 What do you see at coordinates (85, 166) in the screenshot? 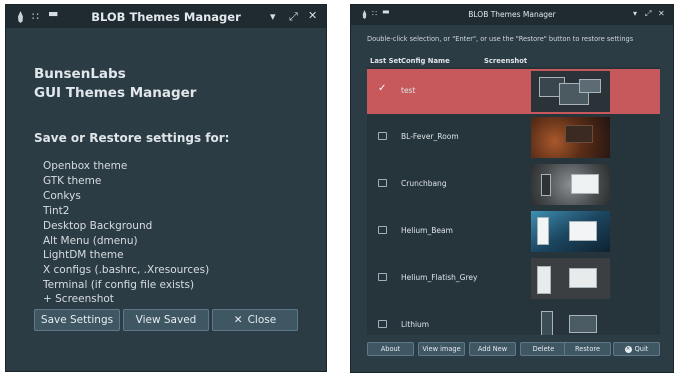
I see `list-item: Openbox theme` at bounding box center [85, 166].